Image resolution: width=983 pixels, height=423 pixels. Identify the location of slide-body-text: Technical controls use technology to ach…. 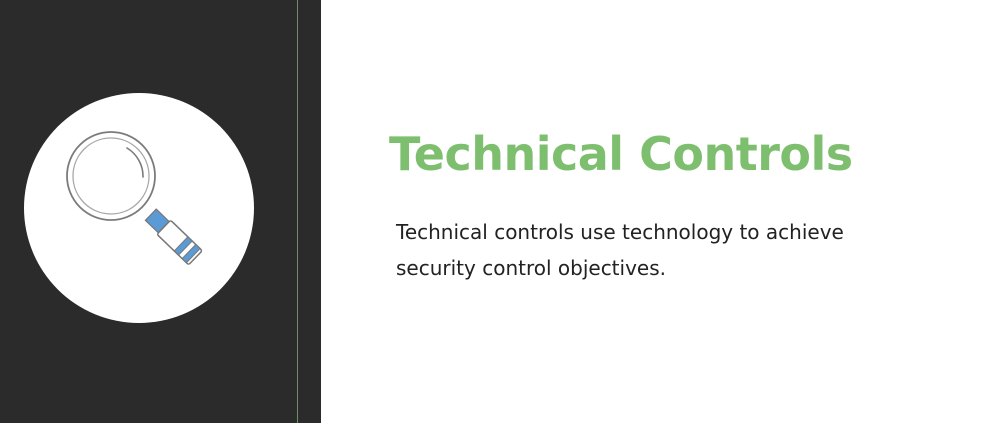
(620, 250).